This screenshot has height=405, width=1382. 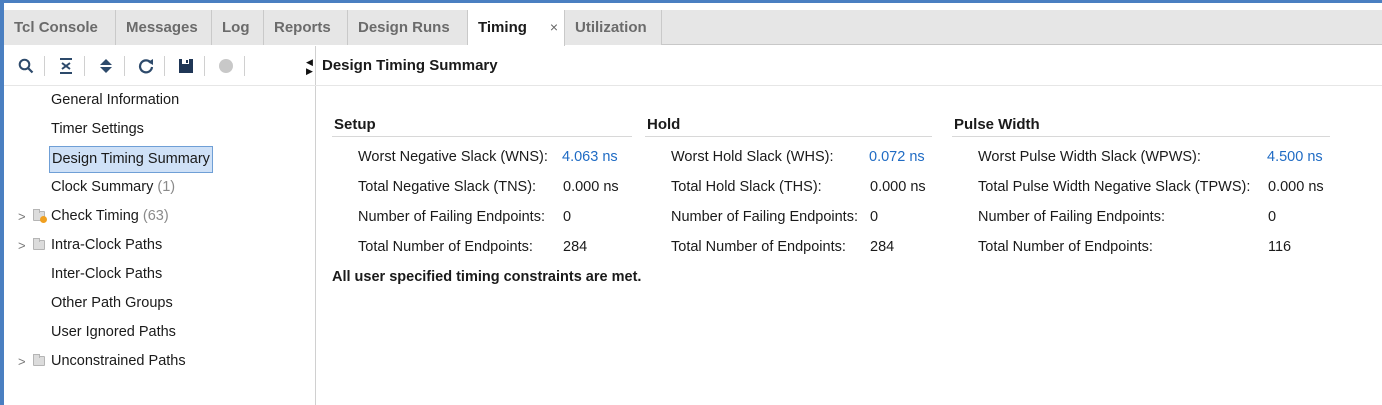 What do you see at coordinates (226, 66) in the screenshot?
I see `stop-icon` at bounding box center [226, 66].